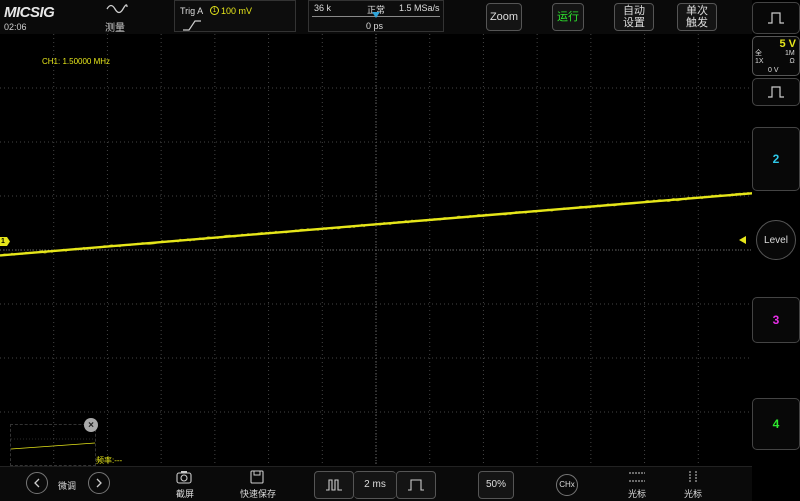 This screenshot has height=501, width=800. Describe the element at coordinates (185, 493) in the screenshot. I see `screenshot-label: 截屏` at that location.